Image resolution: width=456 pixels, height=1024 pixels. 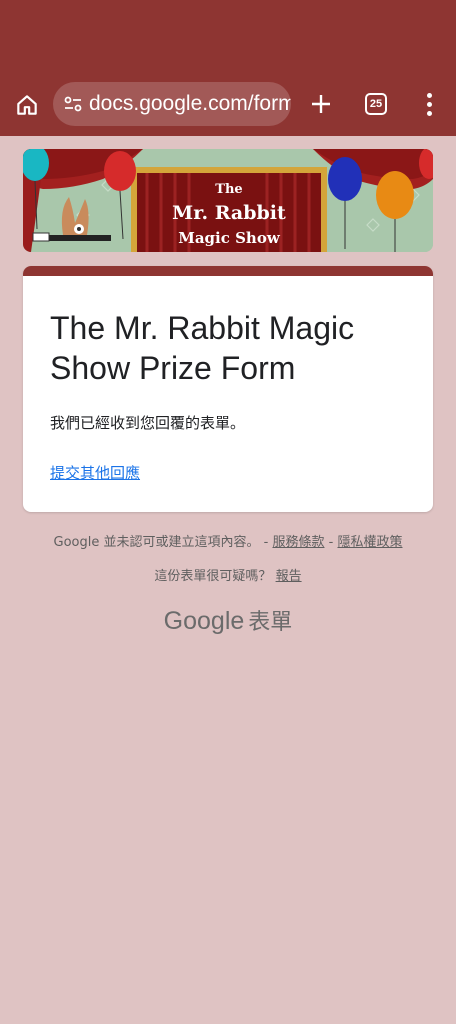 I want to click on footer-disclaimer: Google 並未認可或建立這項內容。 -, so click(x=161, y=542).